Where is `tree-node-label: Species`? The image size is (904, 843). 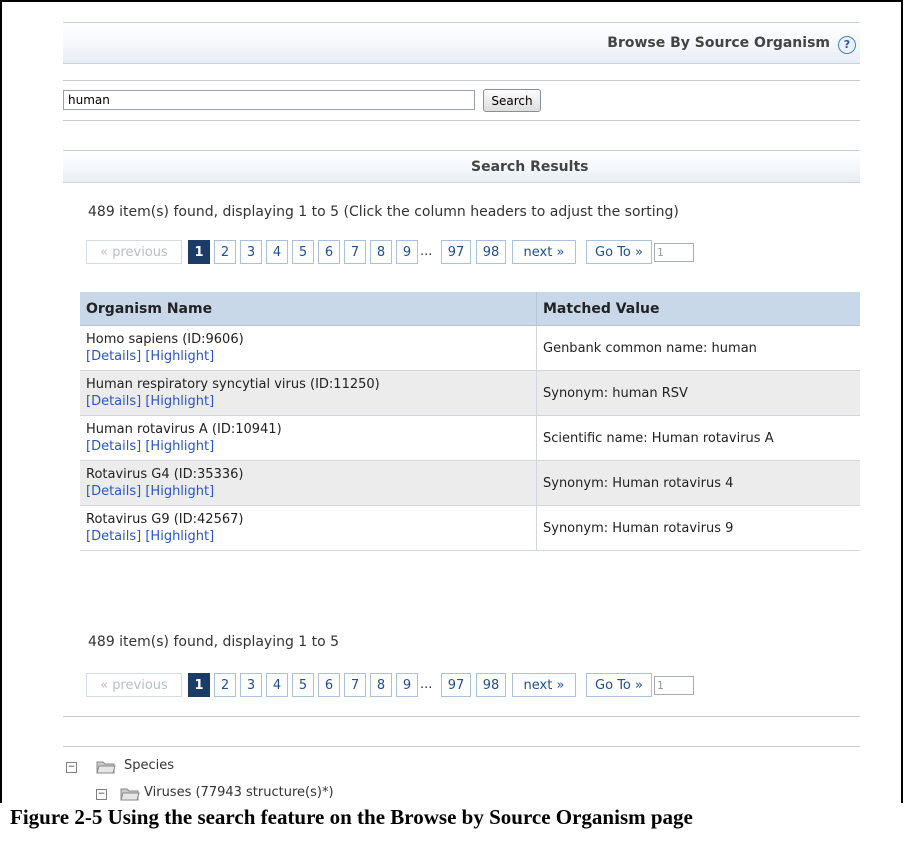 tree-node-label: Species is located at coordinates (149, 765).